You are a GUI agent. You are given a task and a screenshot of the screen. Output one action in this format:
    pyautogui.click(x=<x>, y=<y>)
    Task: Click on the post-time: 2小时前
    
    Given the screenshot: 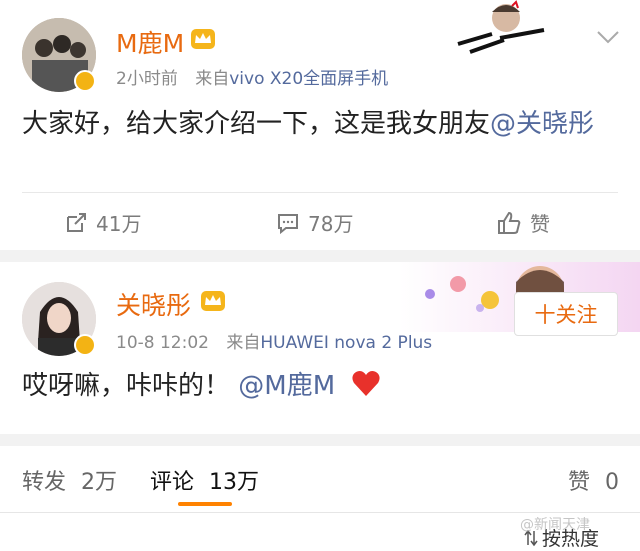 What is the action you would take?
    pyautogui.click(x=147, y=79)
    